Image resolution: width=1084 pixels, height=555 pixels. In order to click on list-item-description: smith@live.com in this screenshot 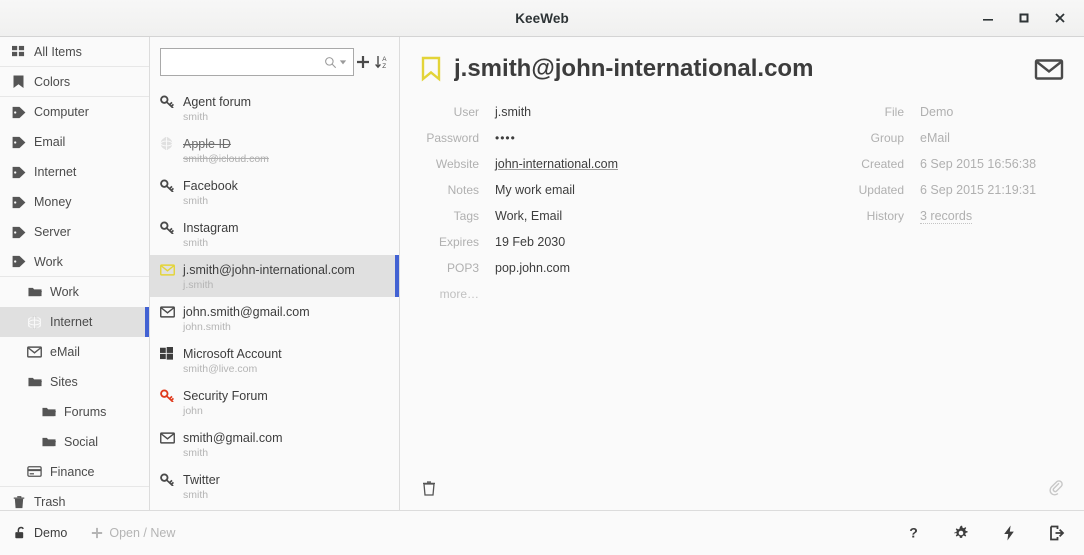, I will do `click(220, 368)`.